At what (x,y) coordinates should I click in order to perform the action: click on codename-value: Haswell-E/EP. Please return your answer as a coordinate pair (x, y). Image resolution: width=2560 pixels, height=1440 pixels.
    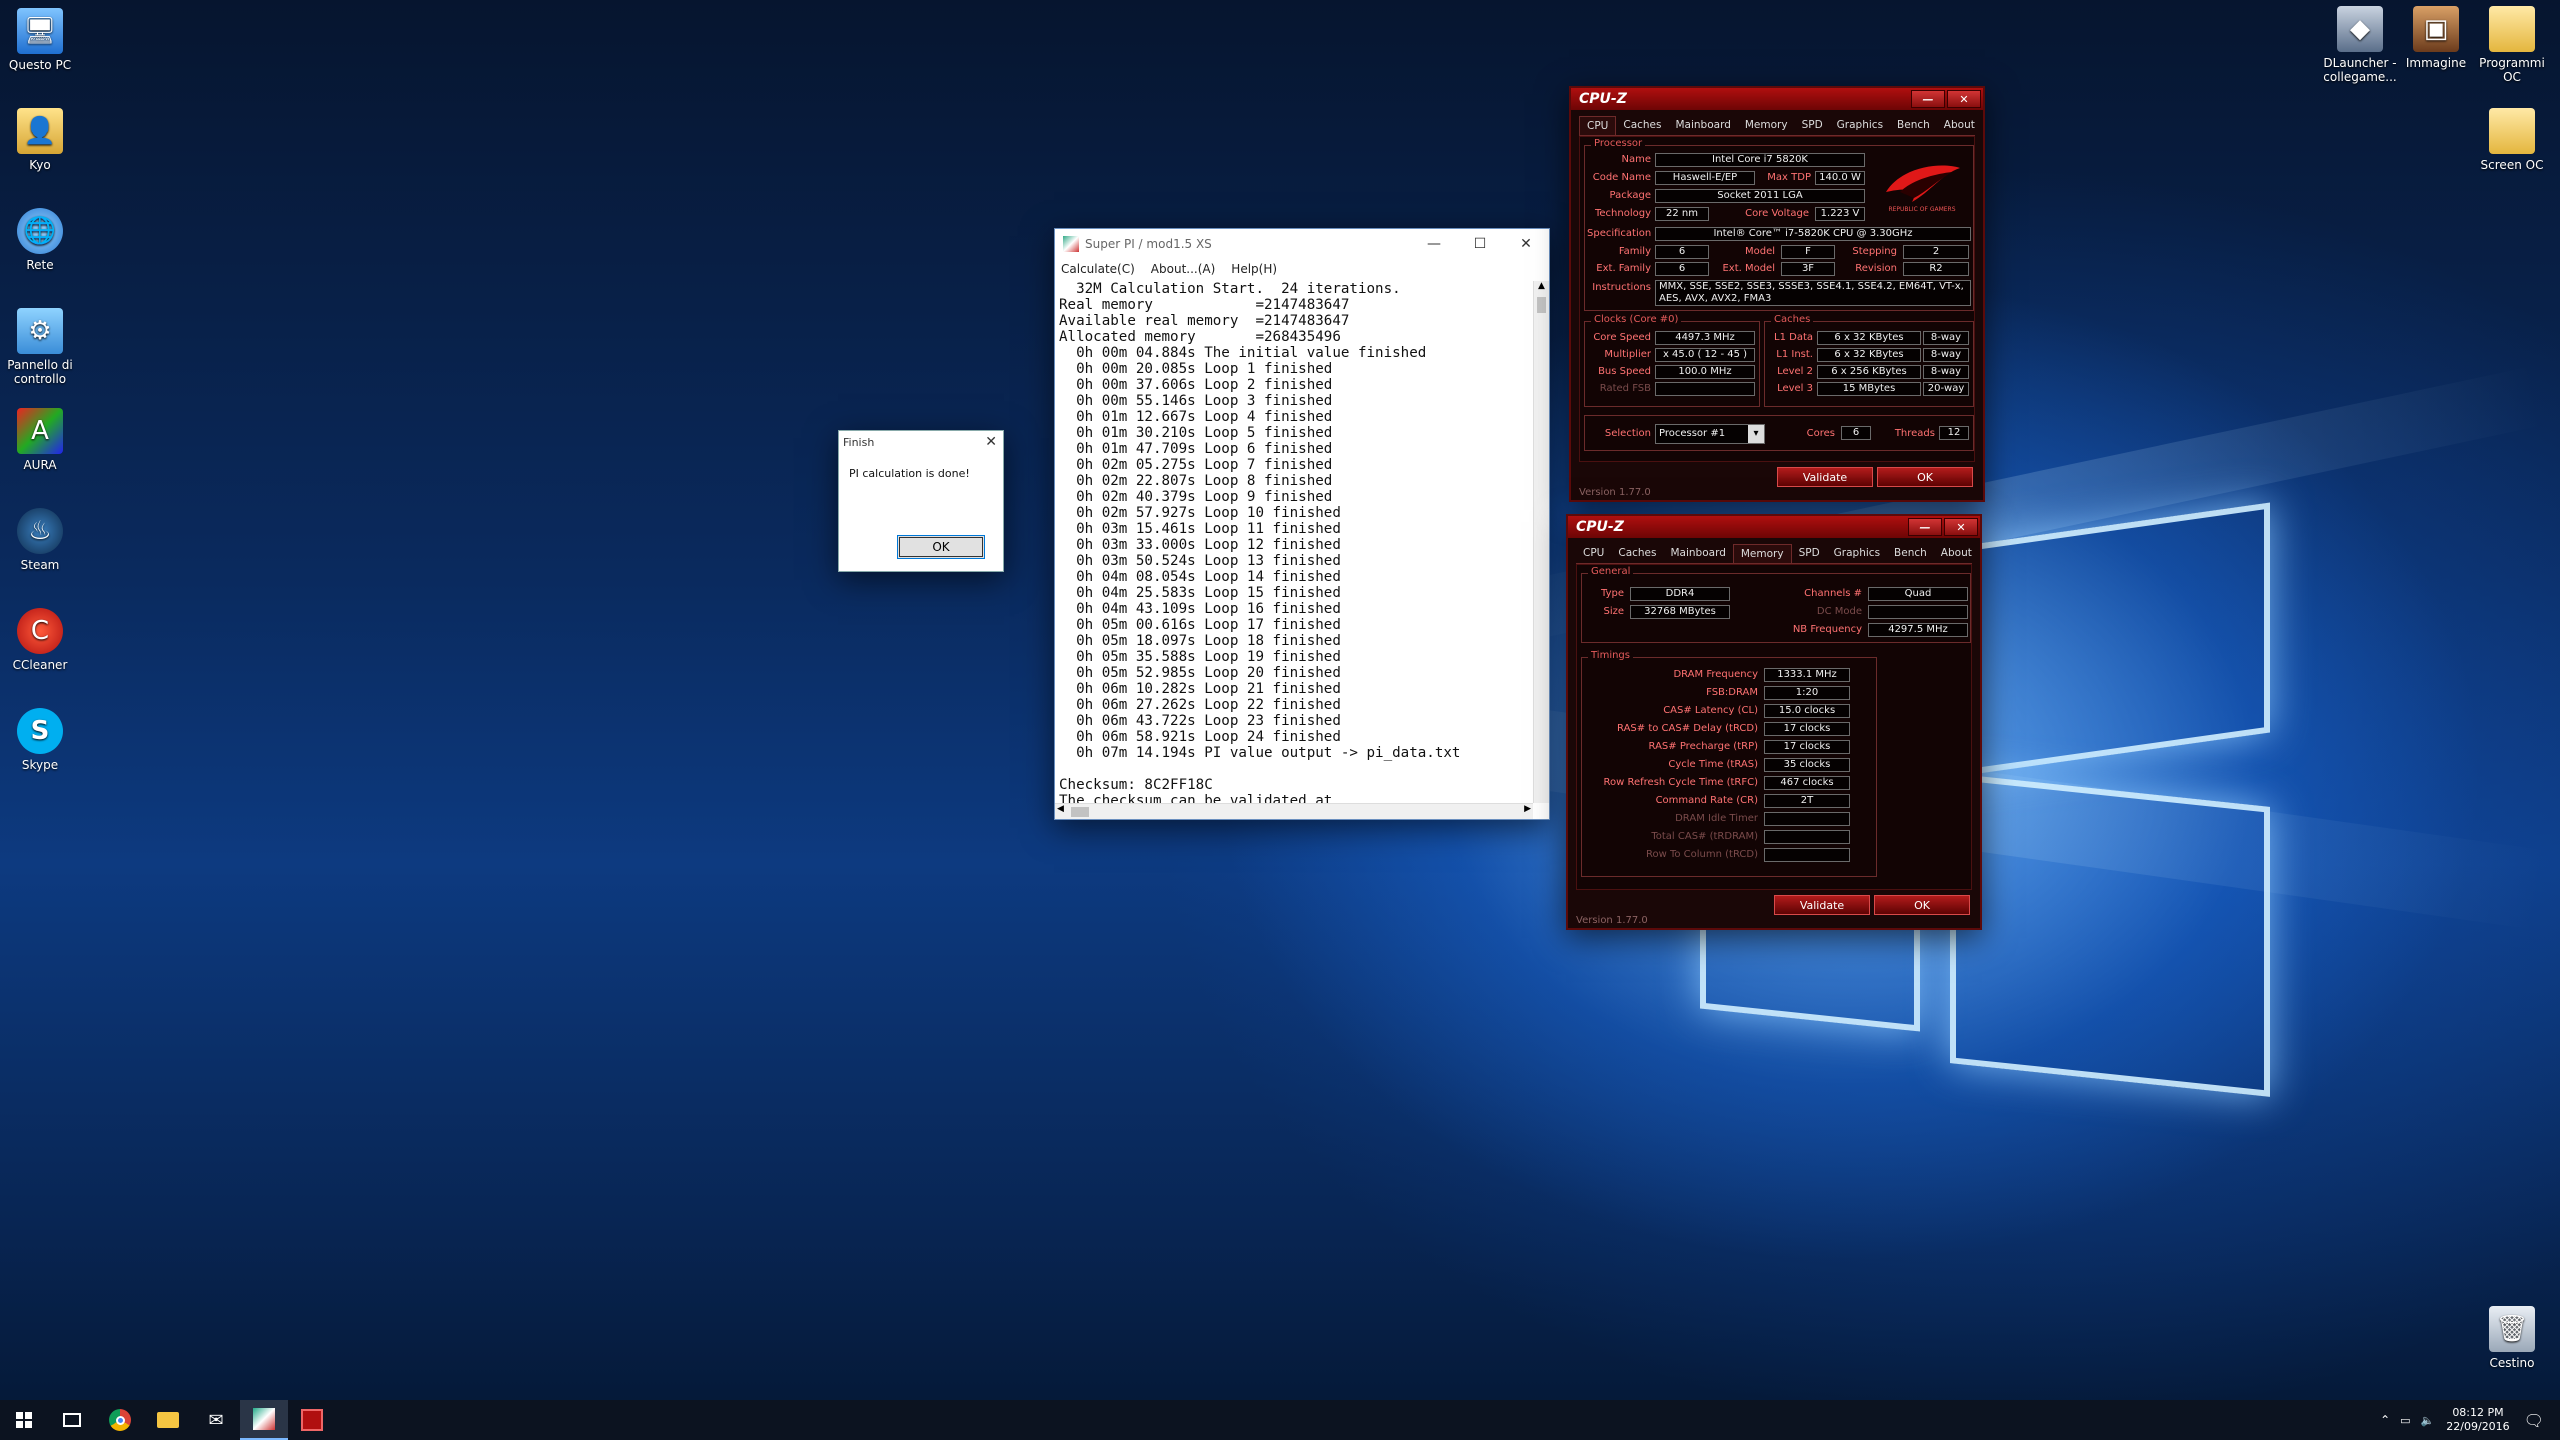
    Looking at the image, I should click on (1705, 178).